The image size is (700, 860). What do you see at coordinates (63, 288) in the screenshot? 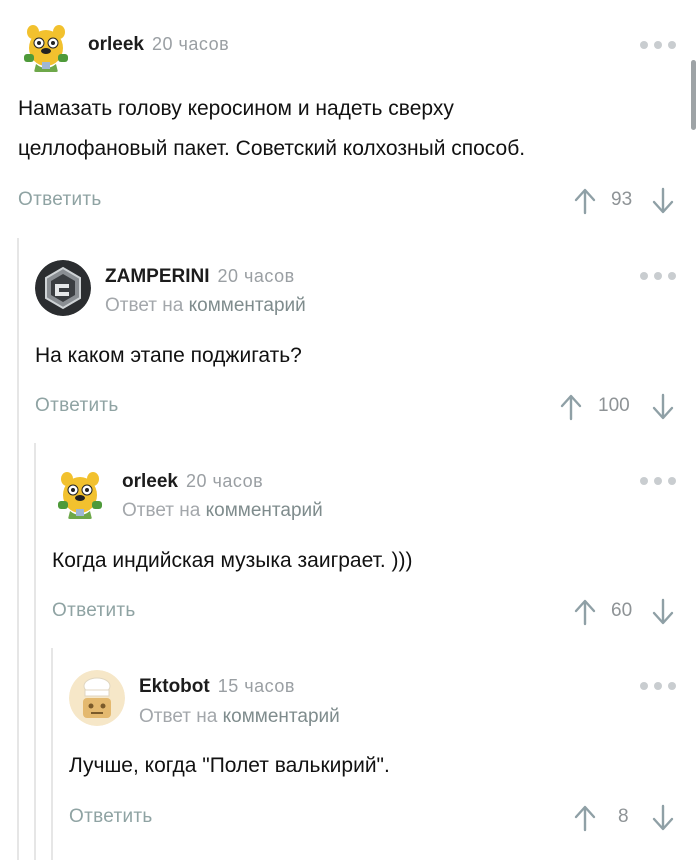
I see `metal-logo-avatar` at bounding box center [63, 288].